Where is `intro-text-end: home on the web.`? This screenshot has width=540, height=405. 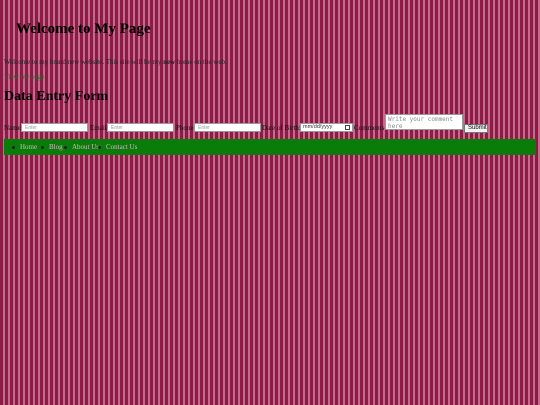 intro-text-end: home on the web. is located at coordinates (201, 62).